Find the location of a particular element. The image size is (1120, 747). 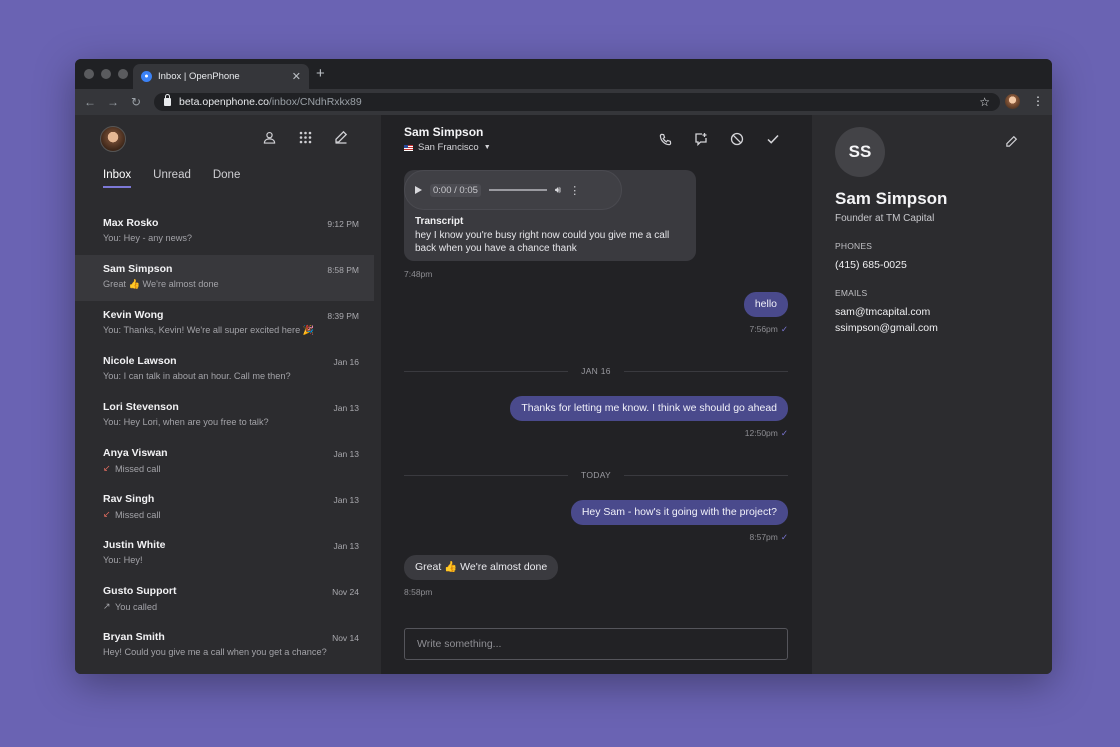

browser-profile-avatar is located at coordinates (1012, 101).